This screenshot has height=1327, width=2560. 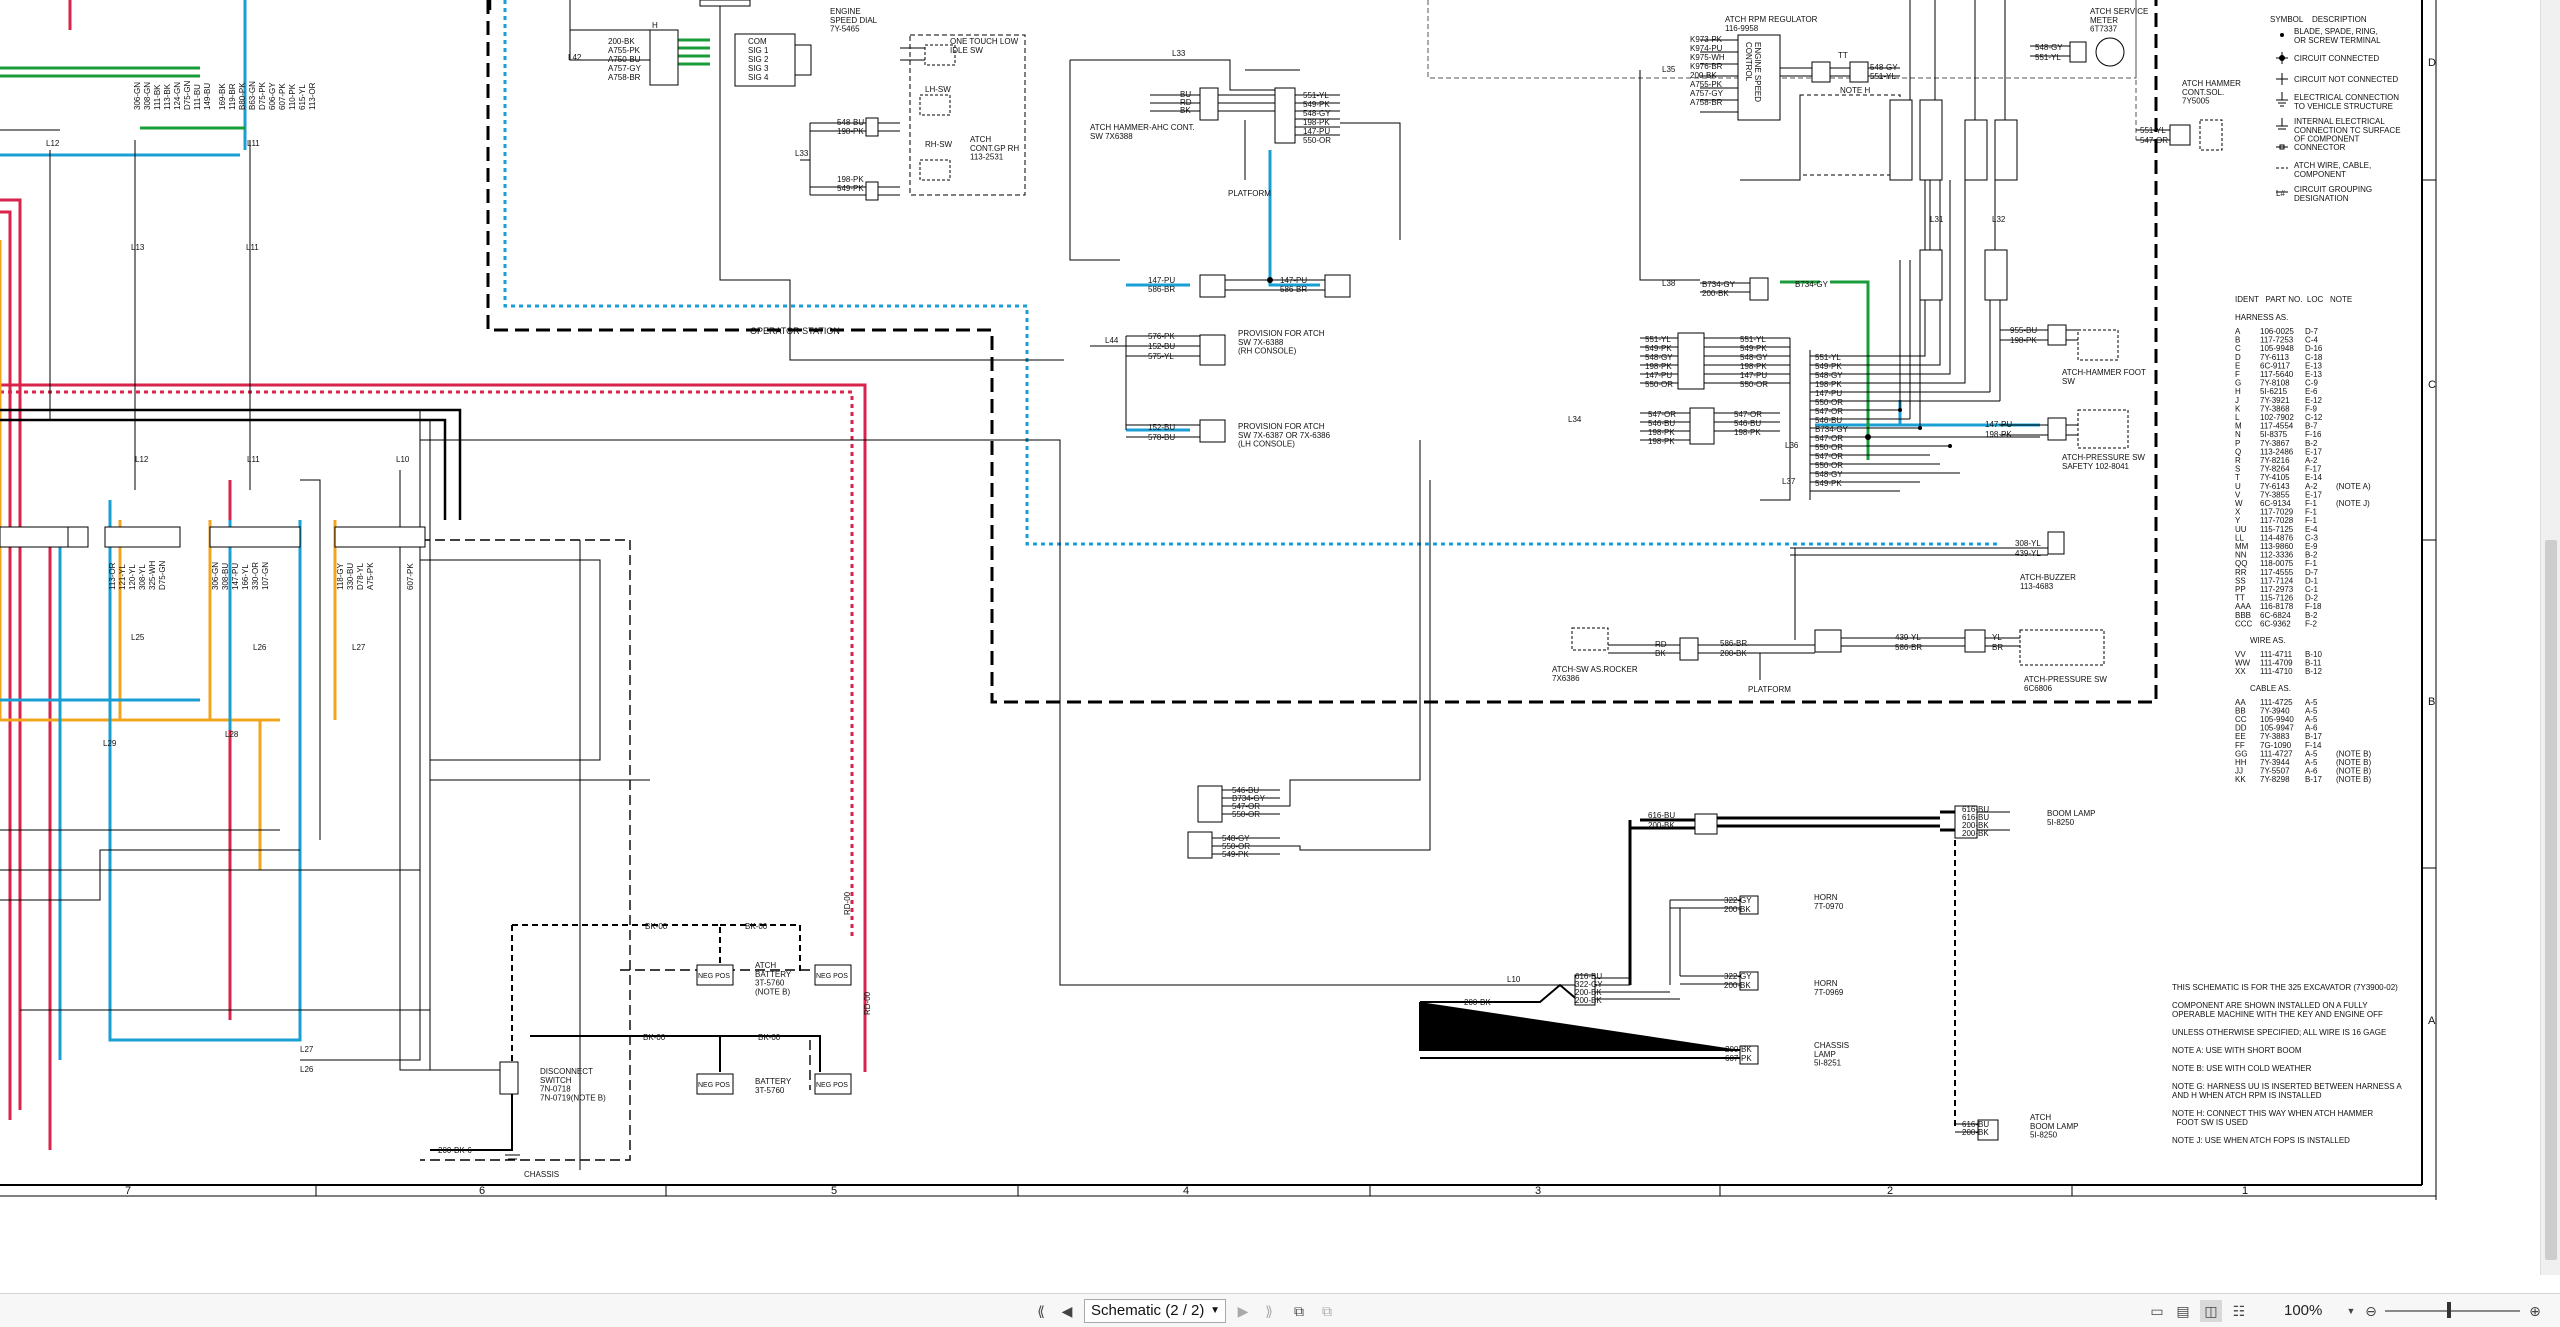 I want to click on wire-label: 322-GY, so click(x=1738, y=900).